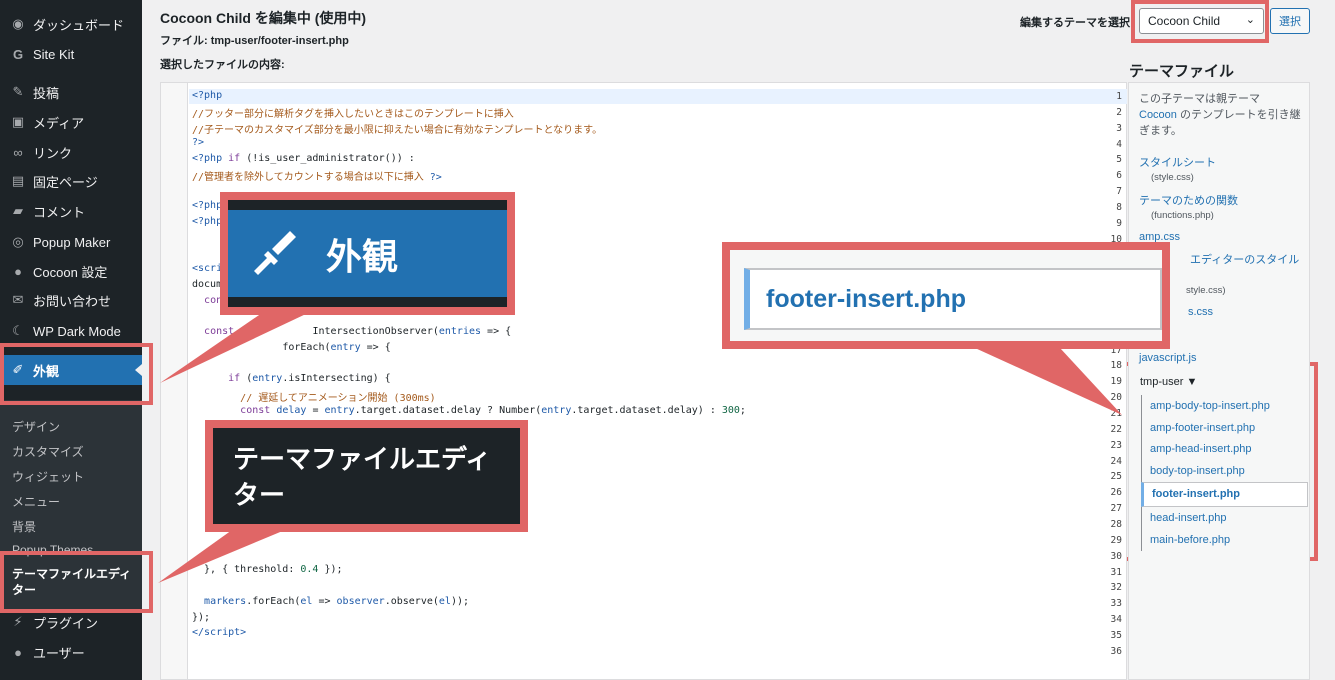 The image size is (1335, 680). I want to click on menu-wp-dark-mode: ☾ WP Dark Mode, so click(71, 331).